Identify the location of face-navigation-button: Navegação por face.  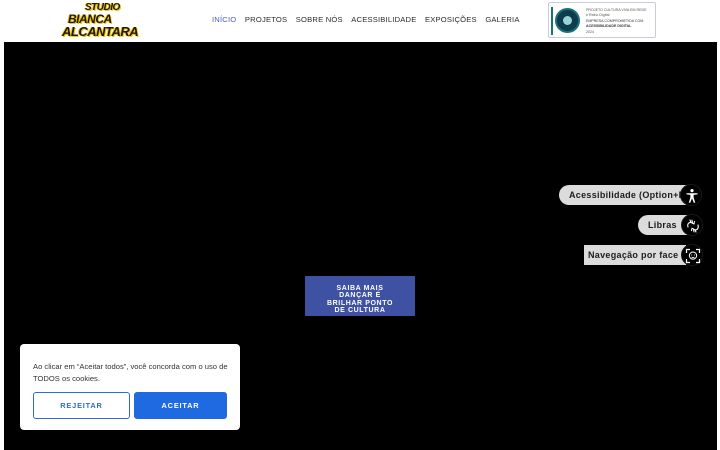
(635, 255).